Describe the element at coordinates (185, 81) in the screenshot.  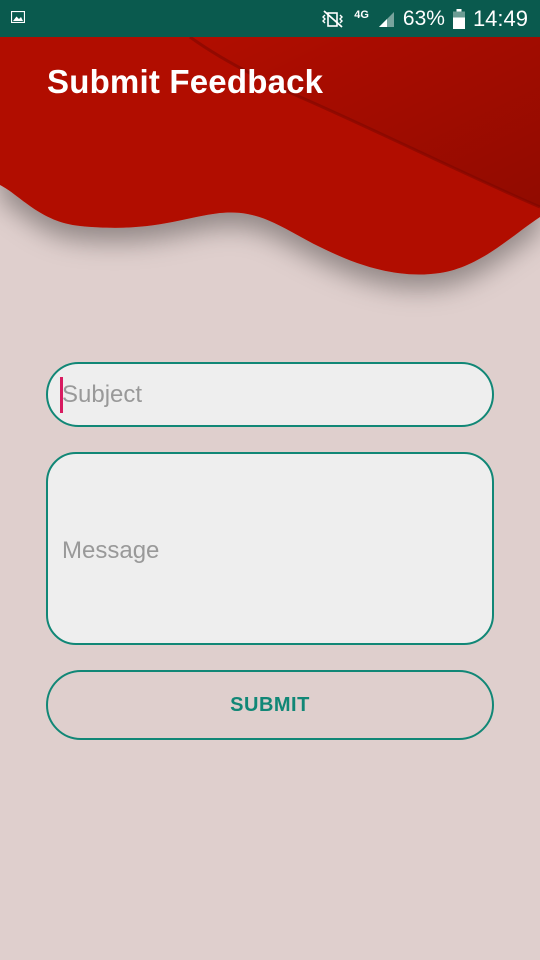
I see `page-title: Submit Feedback` at that location.